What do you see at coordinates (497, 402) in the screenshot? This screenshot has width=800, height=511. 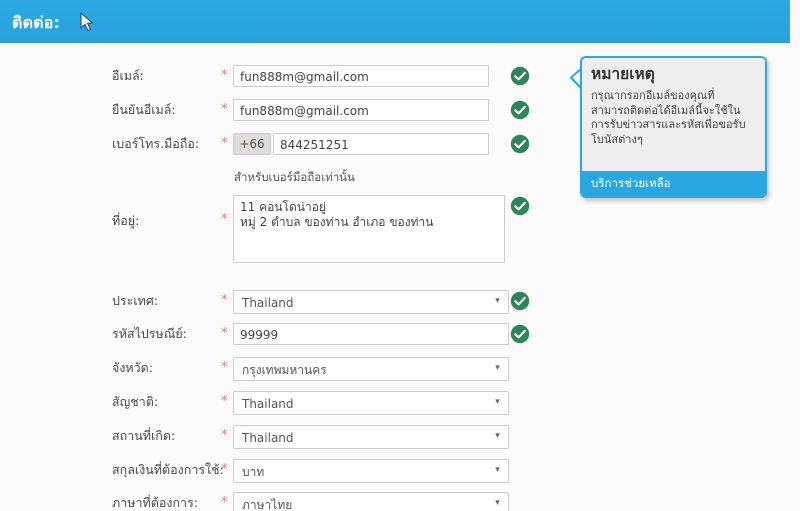 I see `chevron-down-icon-nationality: ▾` at bounding box center [497, 402].